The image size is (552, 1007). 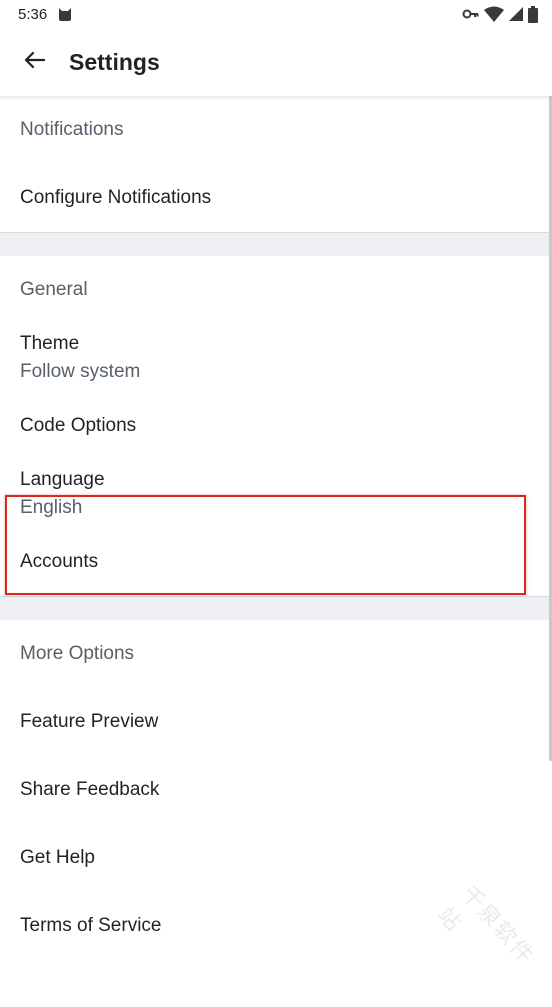 What do you see at coordinates (59, 561) in the screenshot?
I see `accounts-label: Accounts` at bounding box center [59, 561].